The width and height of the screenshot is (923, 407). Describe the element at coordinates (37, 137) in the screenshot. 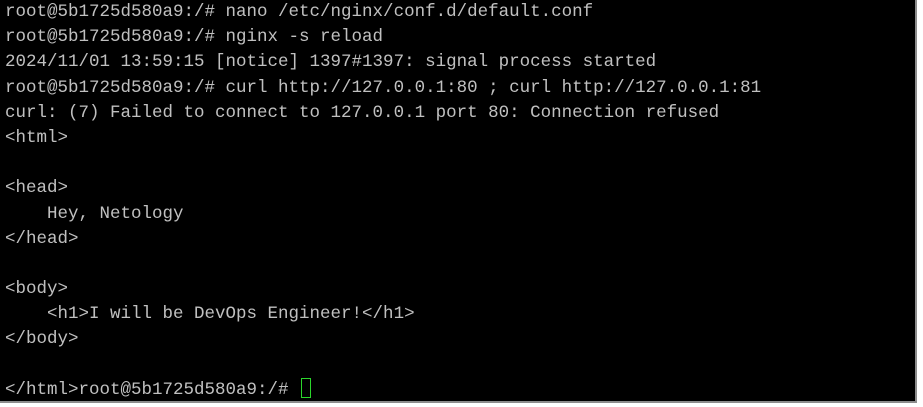

I see `terminal-line: <html>` at that location.